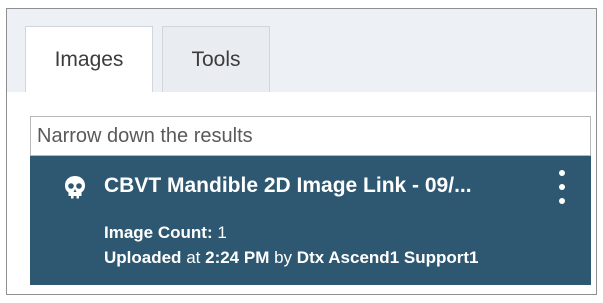 Image resolution: width=603 pixels, height=303 pixels. I want to click on tab-tools: Tools, so click(216, 59).